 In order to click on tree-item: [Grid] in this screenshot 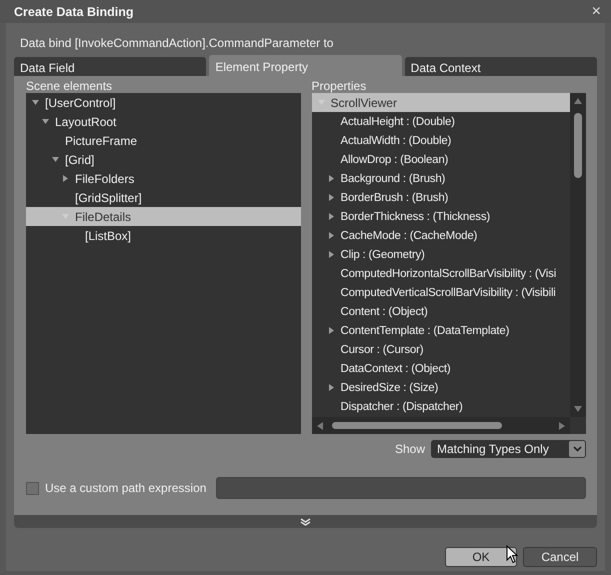, I will do `click(163, 159)`.